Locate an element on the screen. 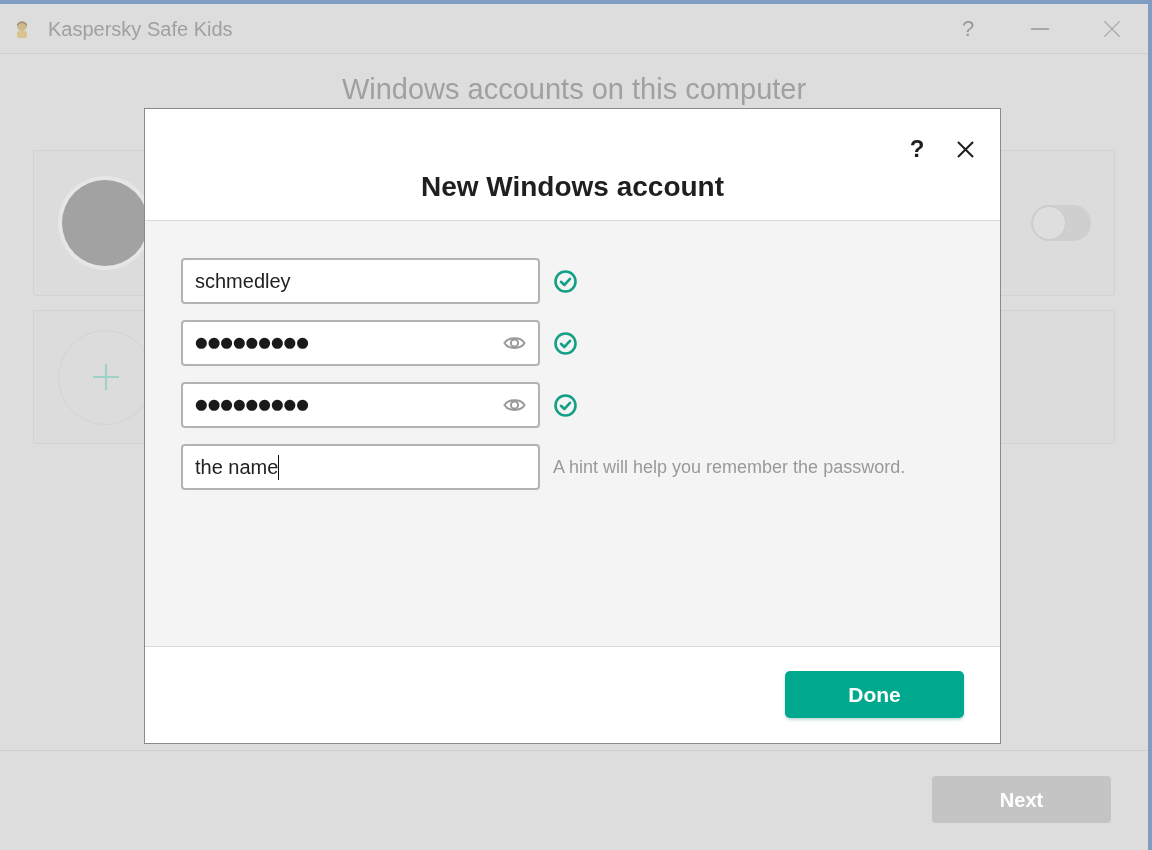 The height and width of the screenshot is (850, 1152). hint-note: A hint will help you remember the password. is located at coordinates (729, 467).